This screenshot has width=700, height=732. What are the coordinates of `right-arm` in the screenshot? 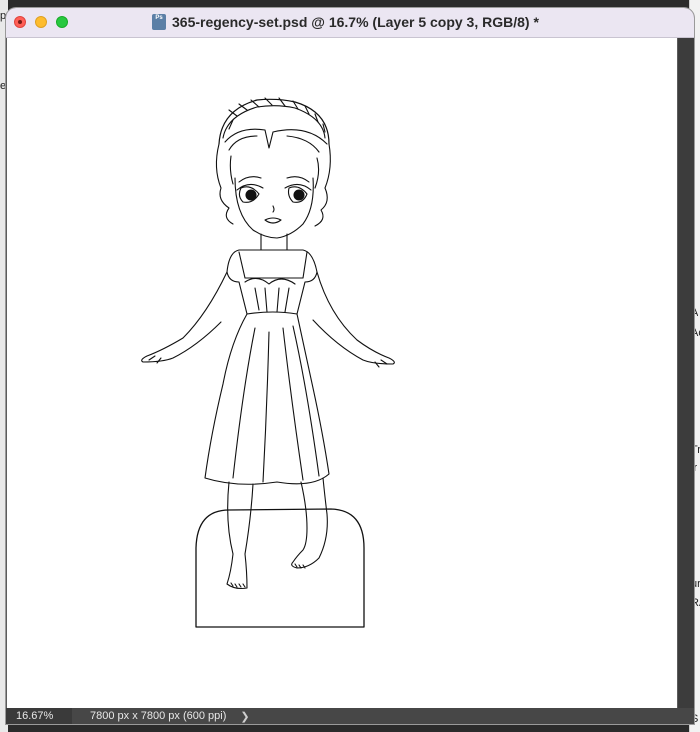 It's located at (353, 318).